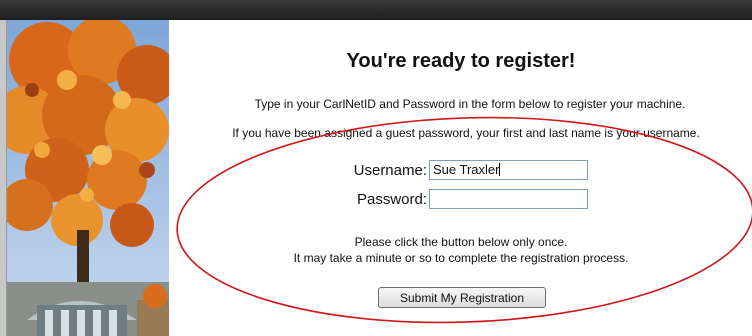 This screenshot has height=336, width=752. What do you see at coordinates (508, 199) in the screenshot?
I see `password-field` at bounding box center [508, 199].